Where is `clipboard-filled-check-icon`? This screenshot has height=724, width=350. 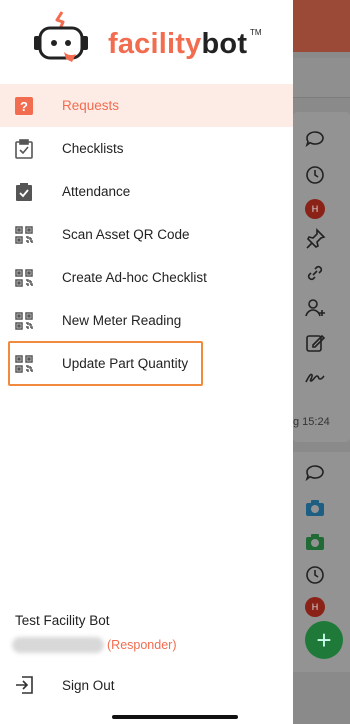
clipboard-filled-check-icon is located at coordinates (24, 192).